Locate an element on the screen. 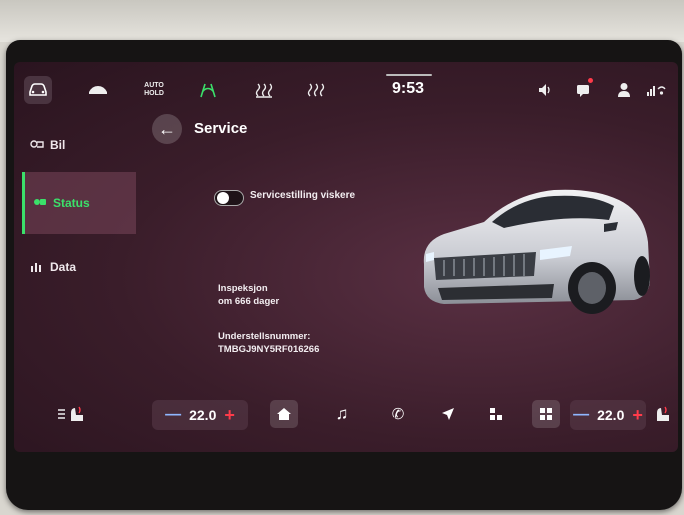  car-image is located at coordinates (536, 251).